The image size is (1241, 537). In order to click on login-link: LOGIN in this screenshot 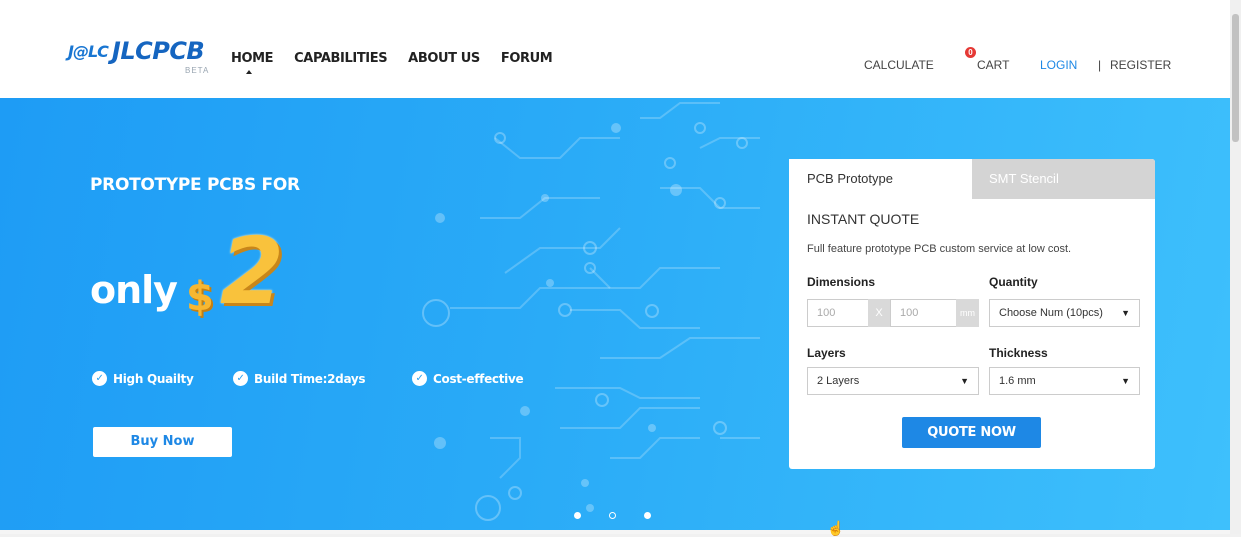, I will do `click(1058, 65)`.